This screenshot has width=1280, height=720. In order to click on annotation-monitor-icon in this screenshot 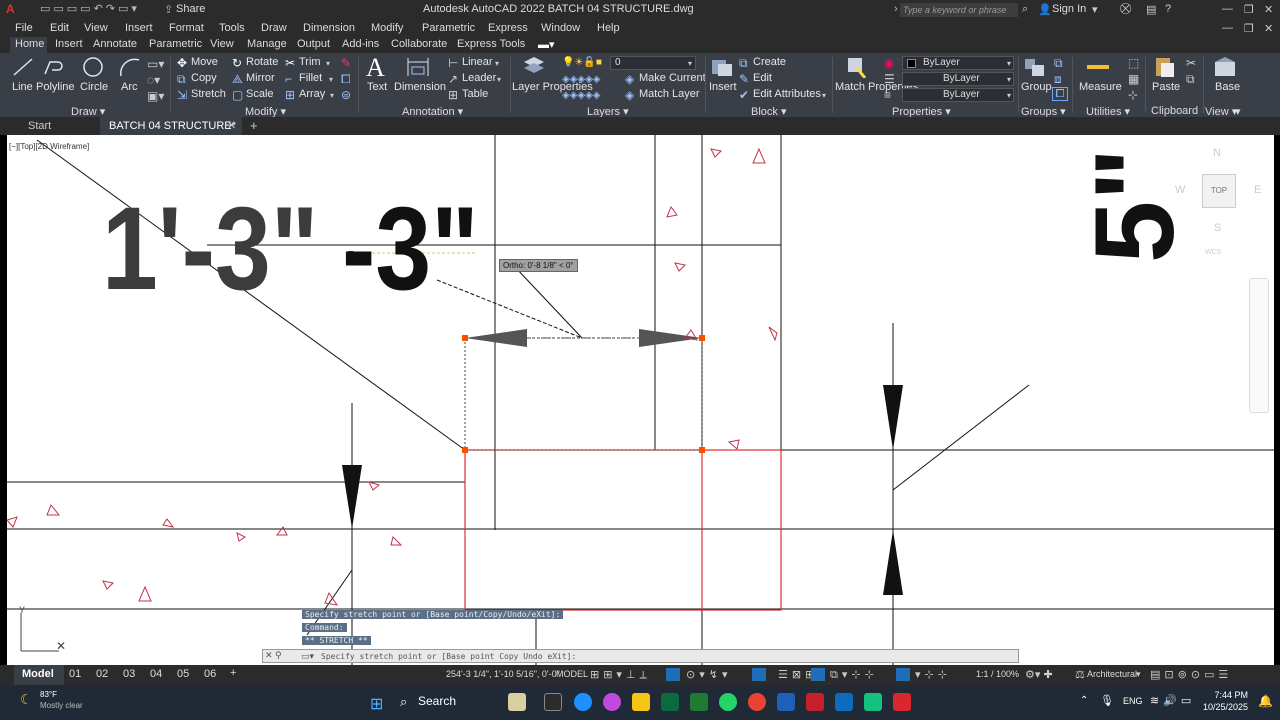, I will do `click(903, 674)`.